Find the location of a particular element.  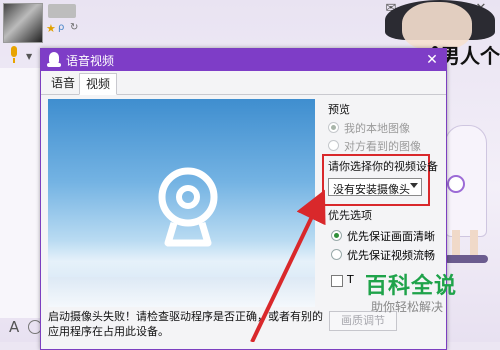

radio-local-image is located at coordinates (333, 127).